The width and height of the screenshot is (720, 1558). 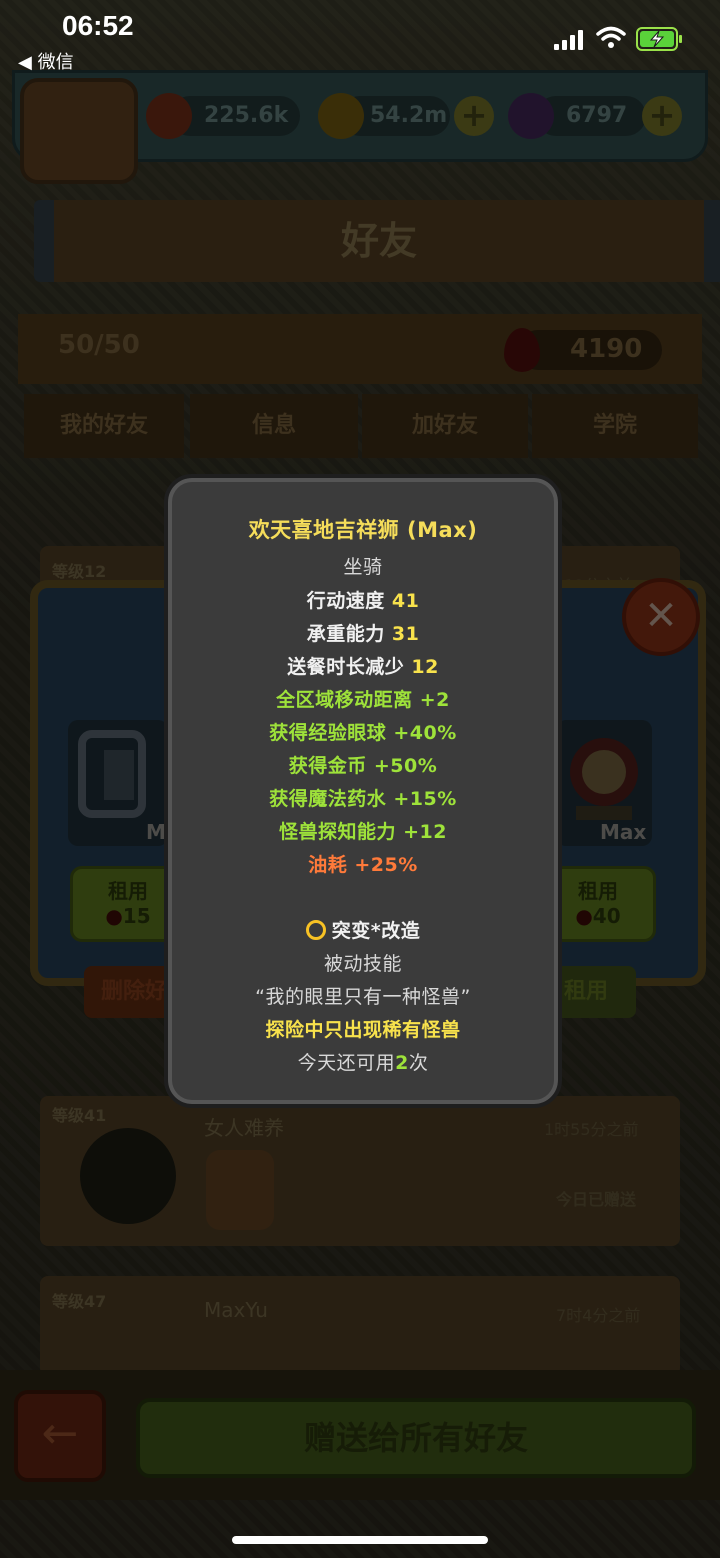 I want to click on stat-value: 41, so click(x=405, y=601).